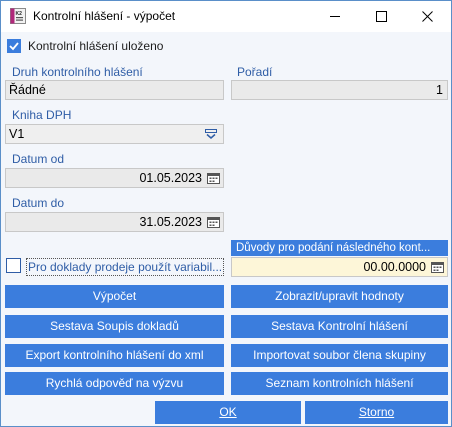  Describe the element at coordinates (104, 16) in the screenshot. I see `window-title: Kontrolní hlášení - výpočet` at that location.